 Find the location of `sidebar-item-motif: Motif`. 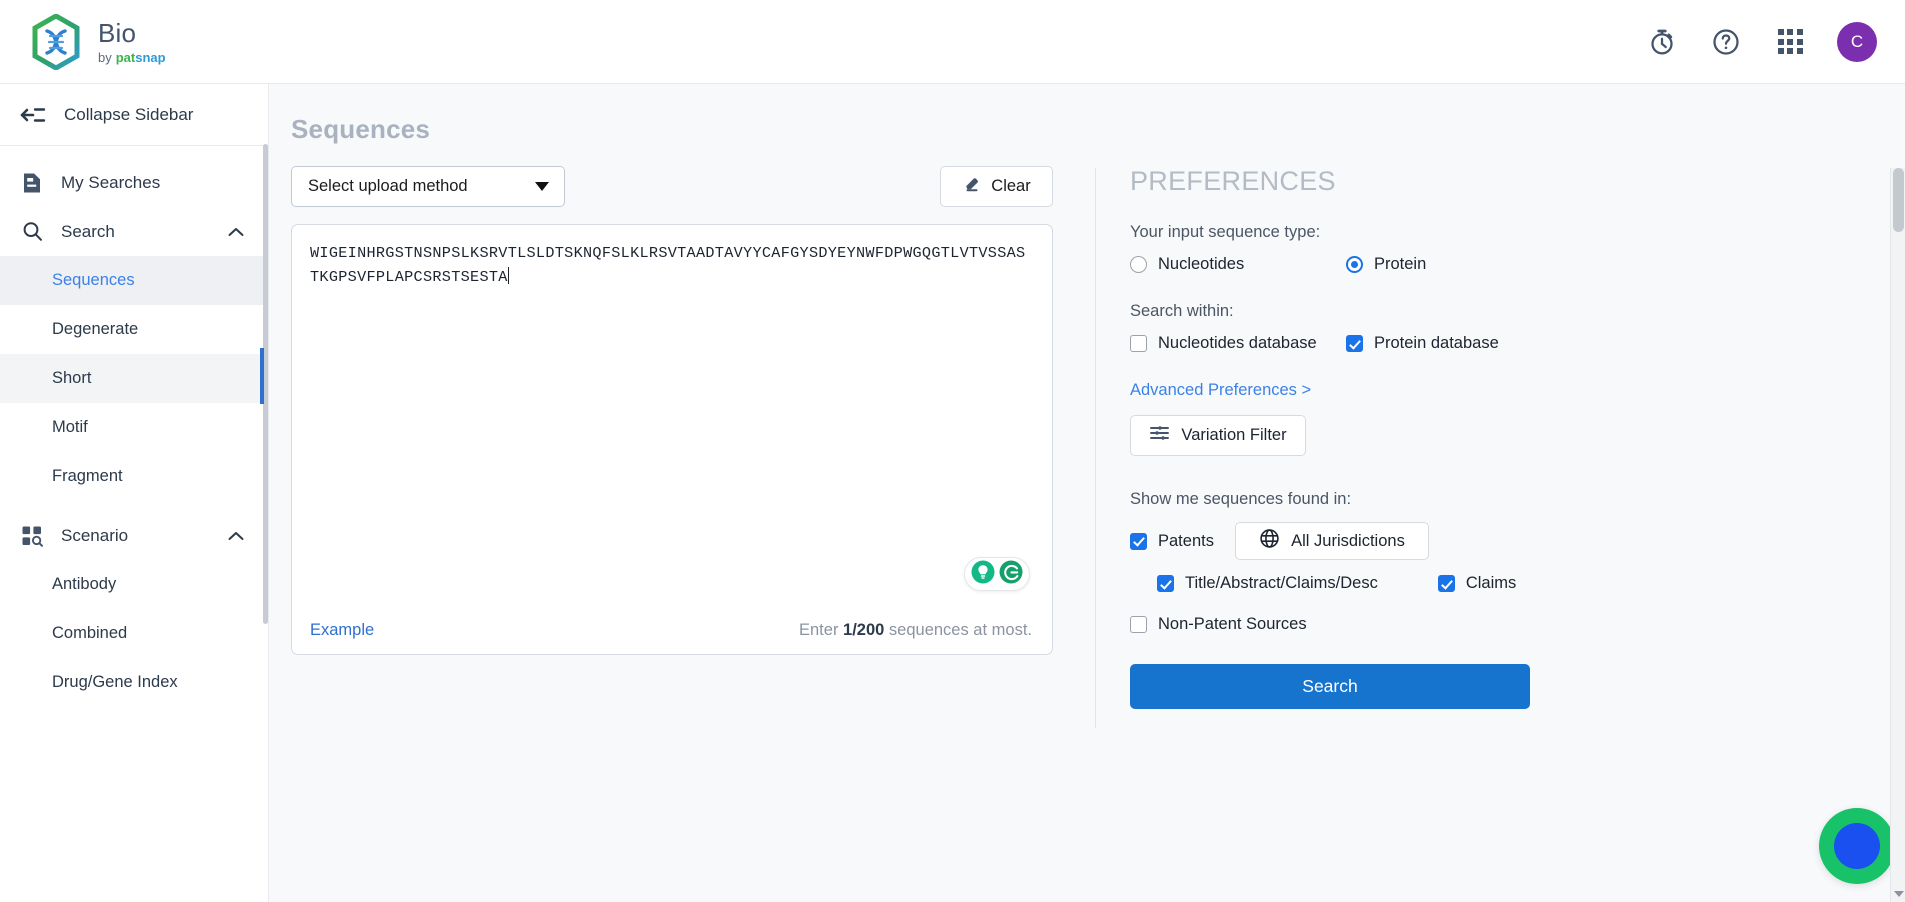

sidebar-item-motif: Motif is located at coordinates (134, 427).